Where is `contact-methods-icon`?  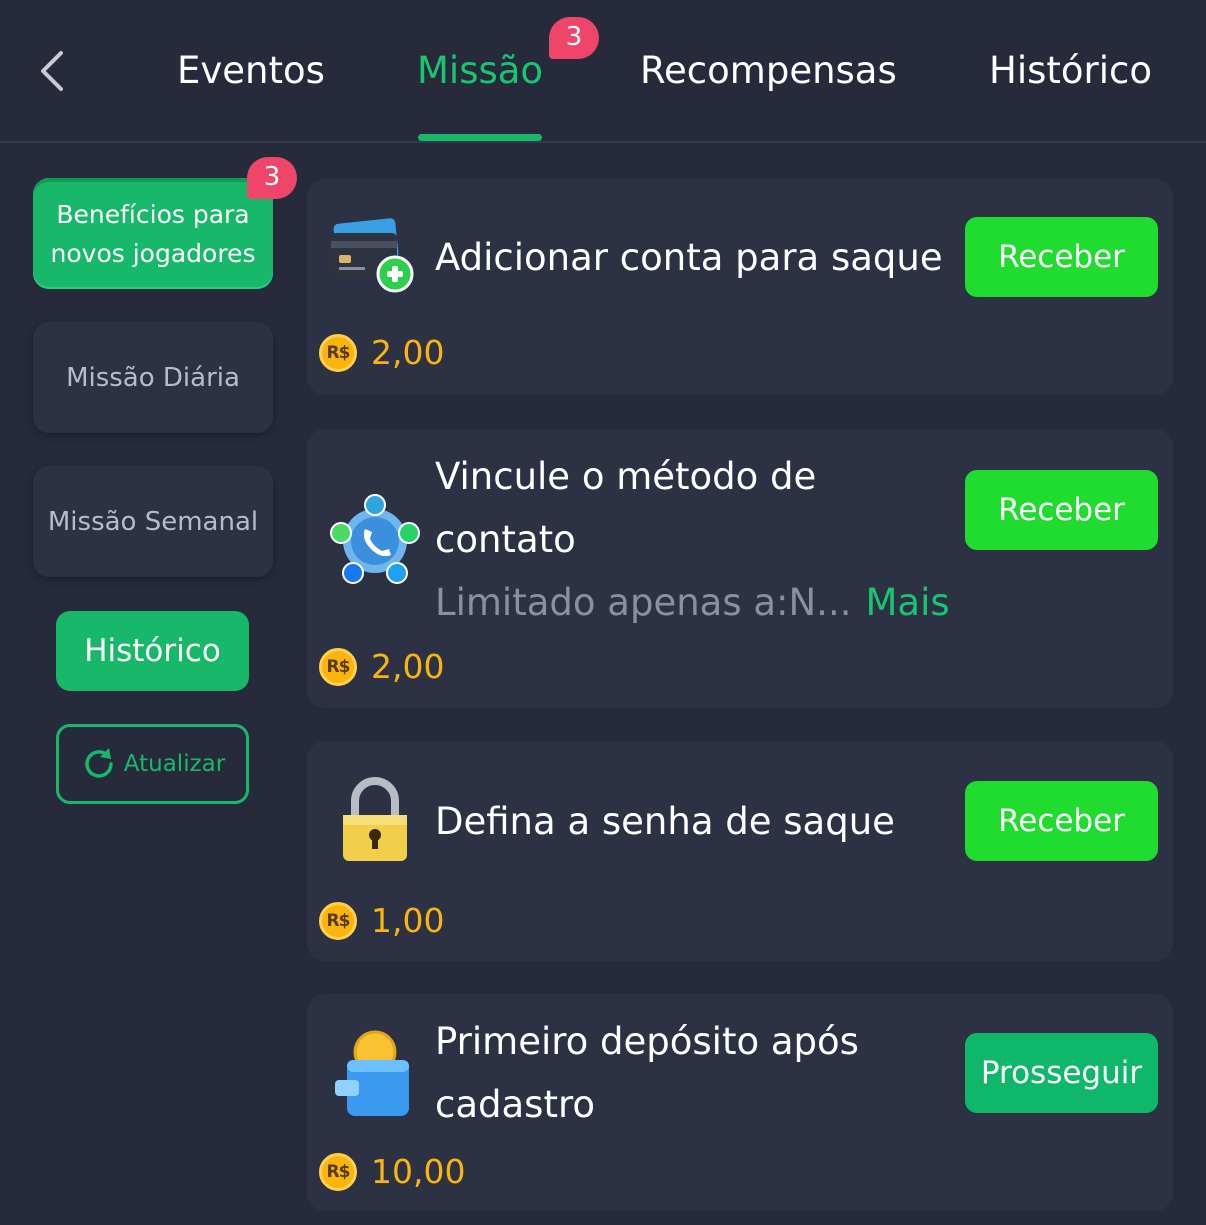 contact-methods-icon is located at coordinates (375, 543).